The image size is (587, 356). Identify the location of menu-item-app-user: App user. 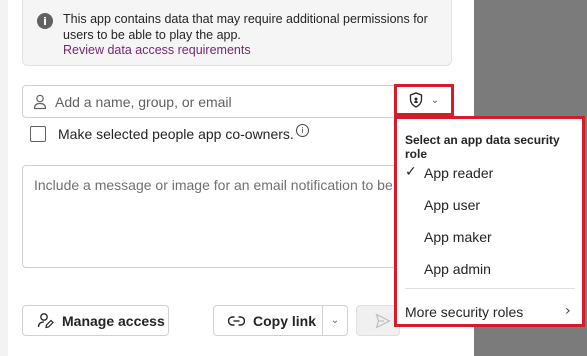
(489, 205).